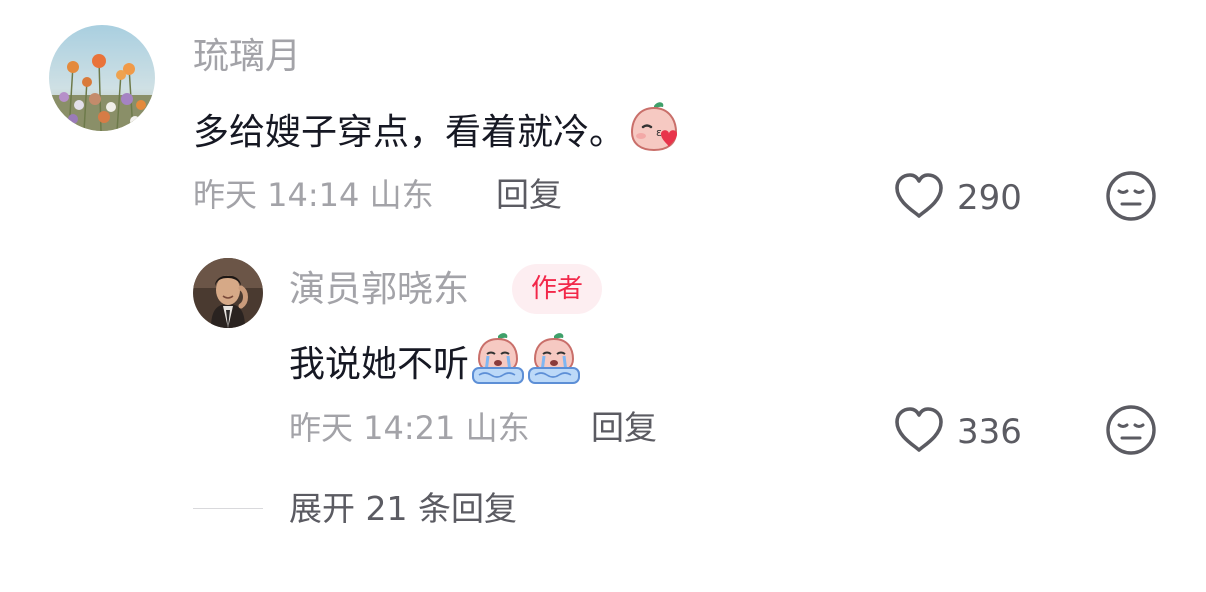 The height and width of the screenshot is (592, 1206). Describe the element at coordinates (1131, 198) in the screenshot. I see `comment-dislike-icon` at that location.